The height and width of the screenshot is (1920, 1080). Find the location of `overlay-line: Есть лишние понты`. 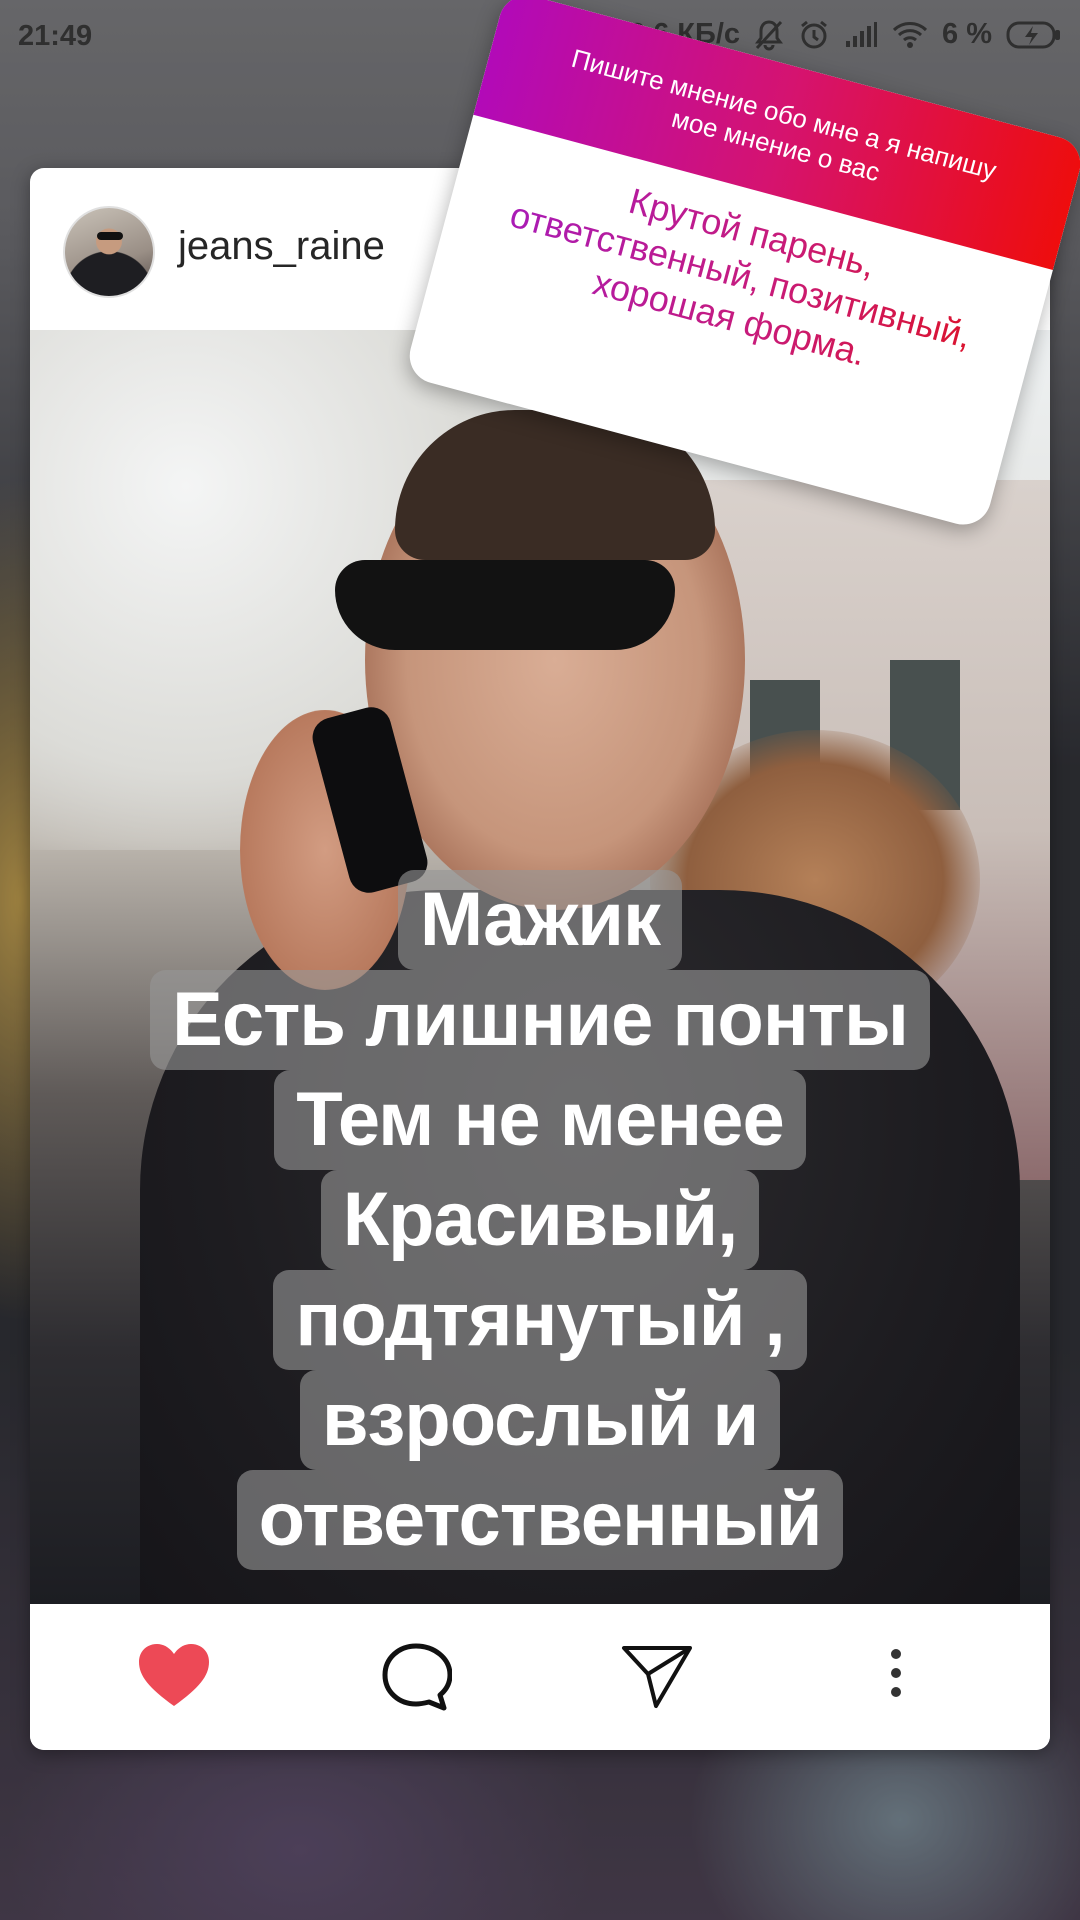

overlay-line: Есть лишние понты is located at coordinates (540, 1020).